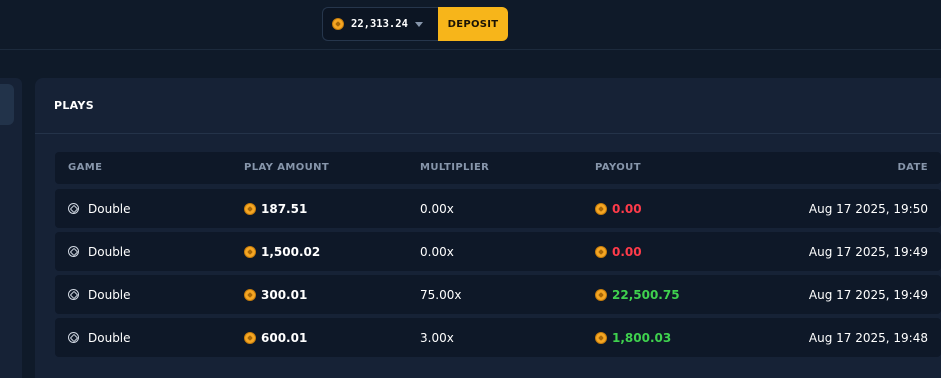  I want to click on multiplier-cell: 75.00x, so click(440, 294).